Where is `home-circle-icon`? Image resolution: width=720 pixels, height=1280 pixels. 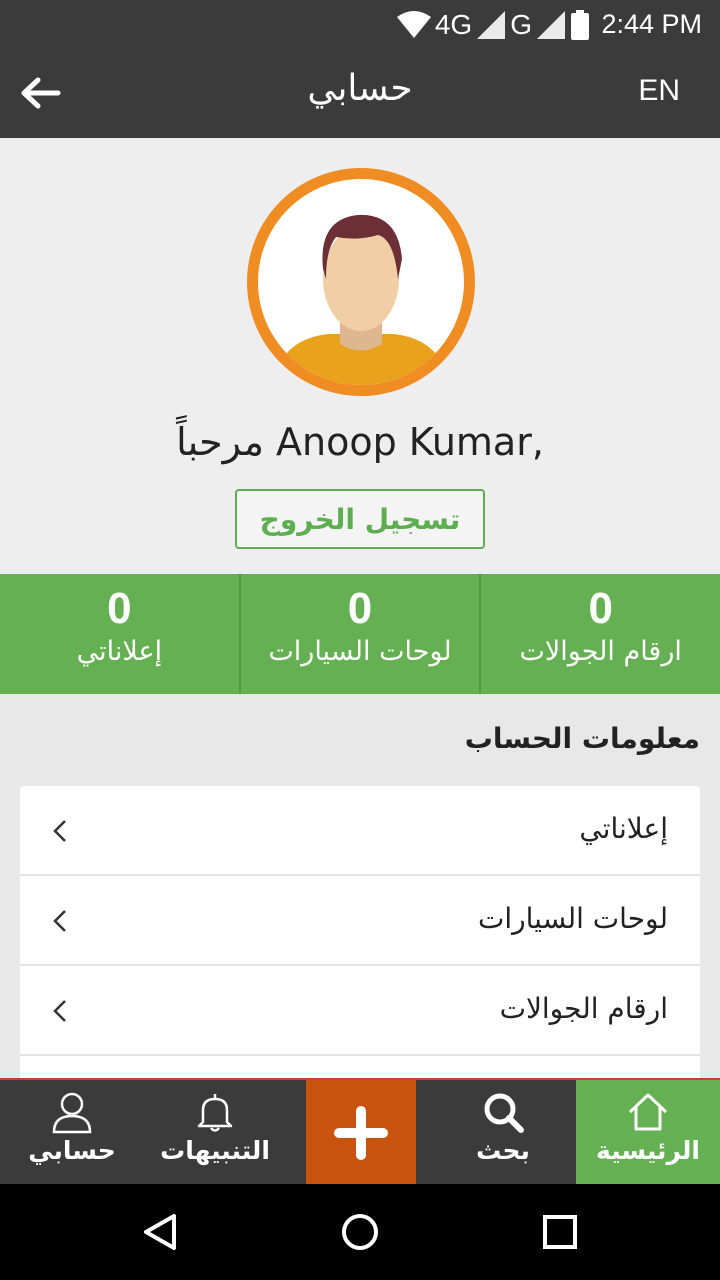 home-circle-icon is located at coordinates (360, 1232).